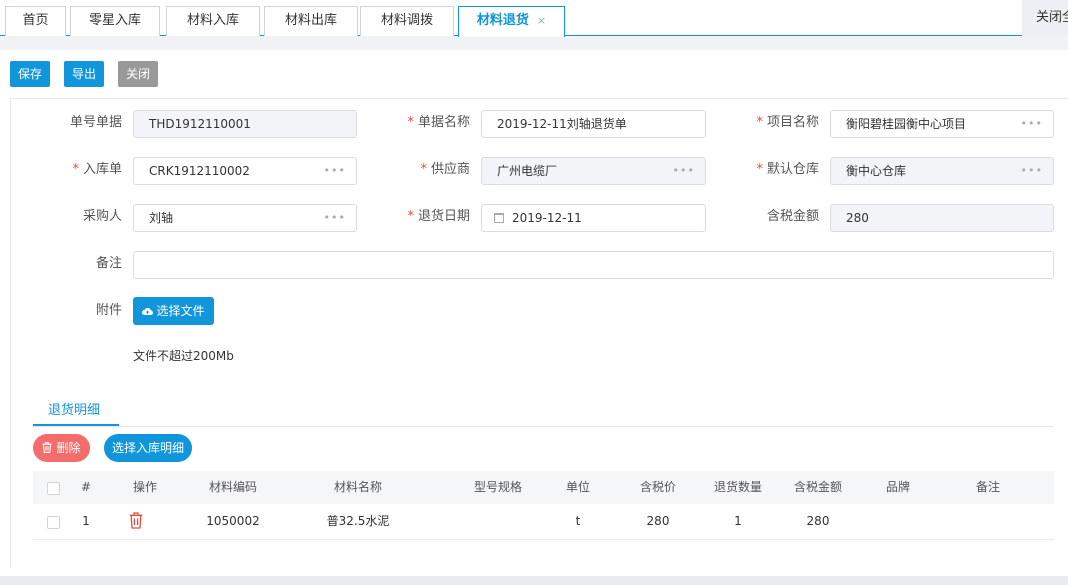 The height and width of the screenshot is (585, 1068). I want to click on choose-file-button: 选择文件, so click(173, 311).